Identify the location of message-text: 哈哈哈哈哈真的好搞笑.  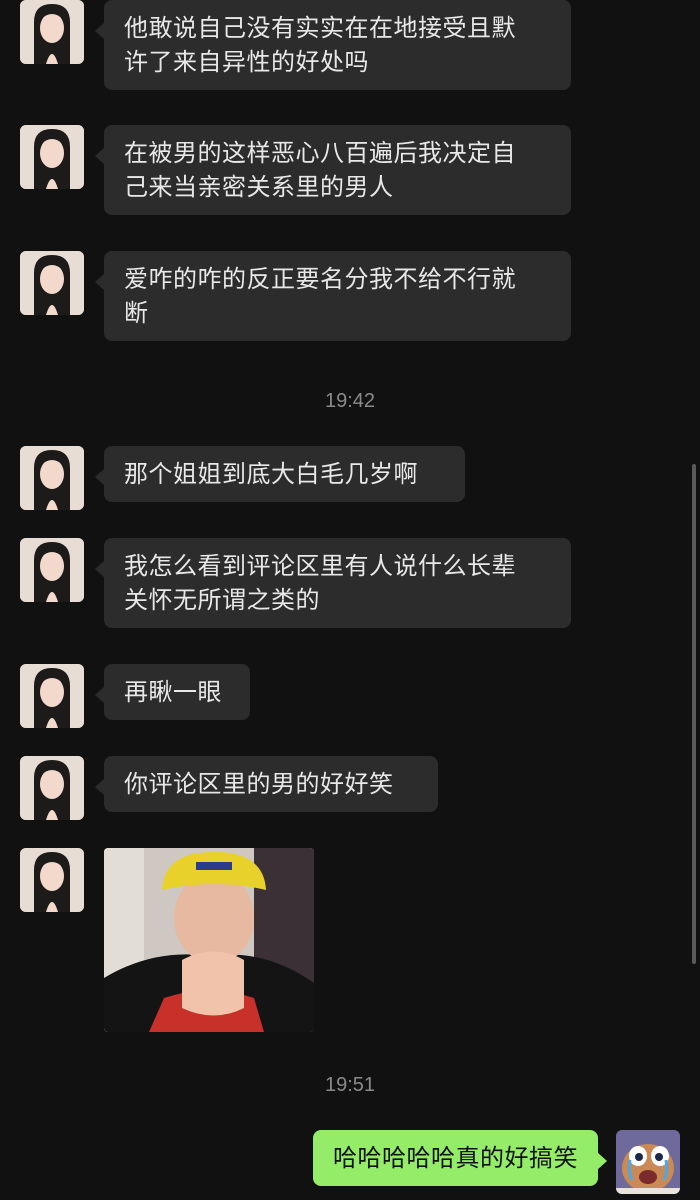
(455, 1158).